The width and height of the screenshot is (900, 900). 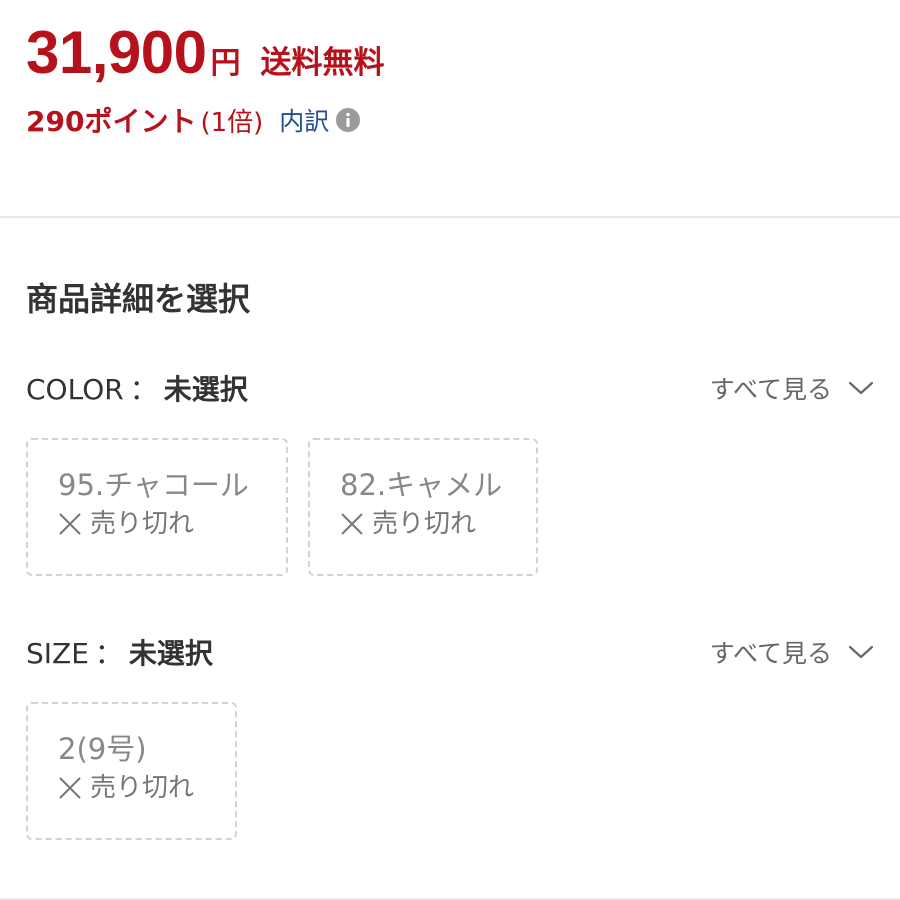 What do you see at coordinates (232, 122) in the screenshot?
I see `points-multiplier: (1倍)` at bounding box center [232, 122].